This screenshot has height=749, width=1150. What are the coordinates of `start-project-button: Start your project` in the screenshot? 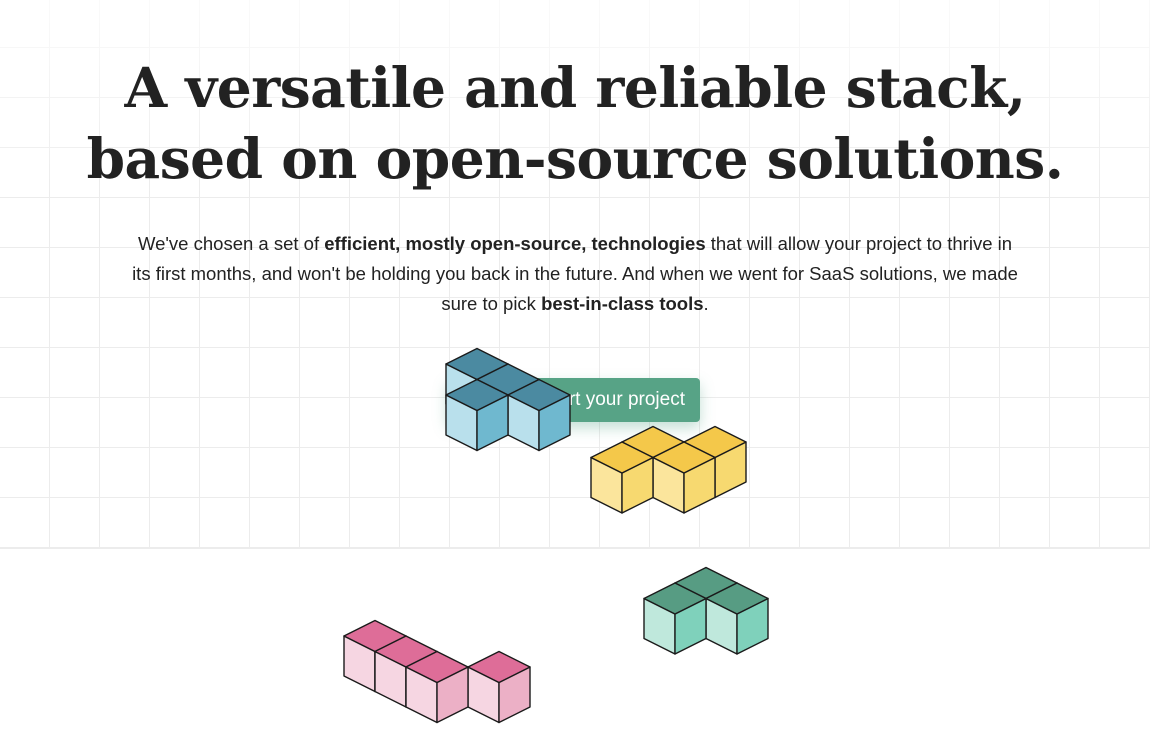 It's located at (573, 400).